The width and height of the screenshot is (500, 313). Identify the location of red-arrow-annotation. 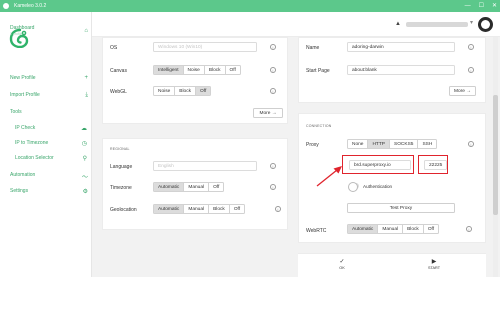
(329, 176).